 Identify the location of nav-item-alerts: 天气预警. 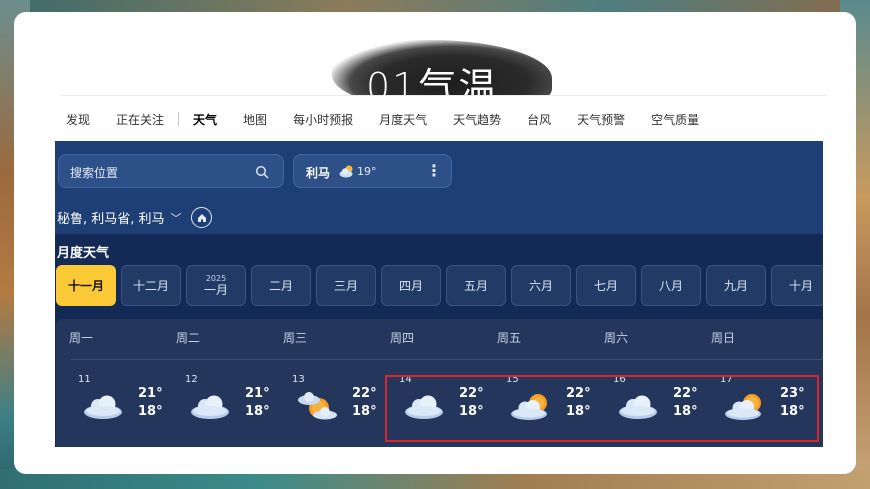
(601, 119).